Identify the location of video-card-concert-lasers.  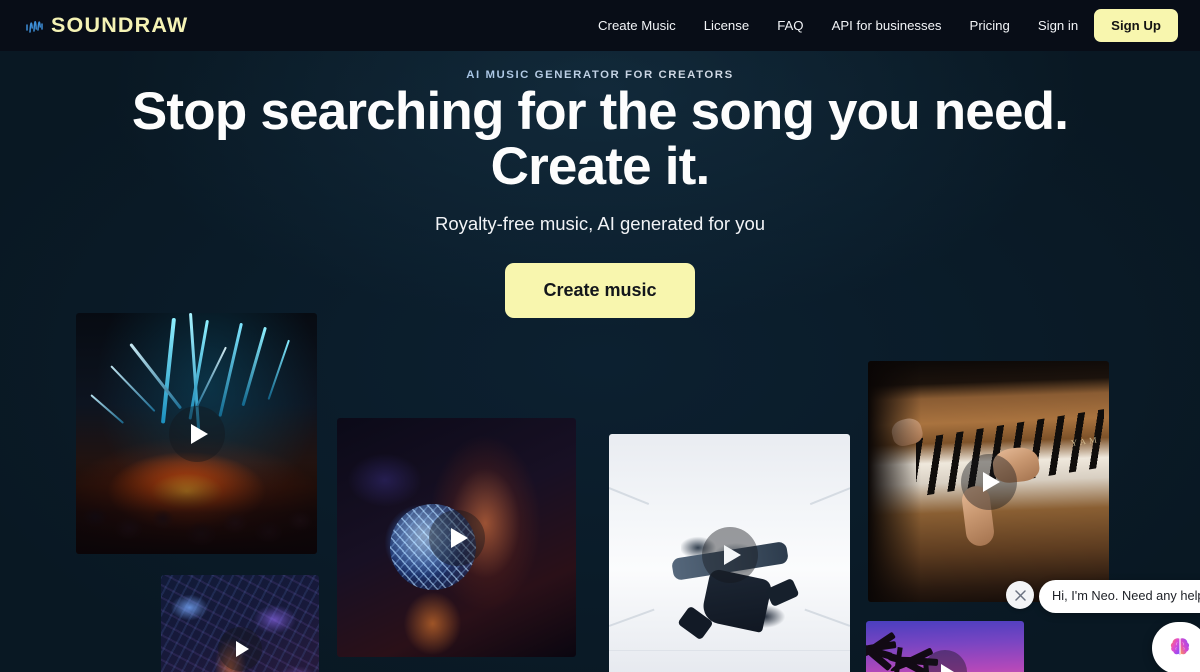
(196, 433).